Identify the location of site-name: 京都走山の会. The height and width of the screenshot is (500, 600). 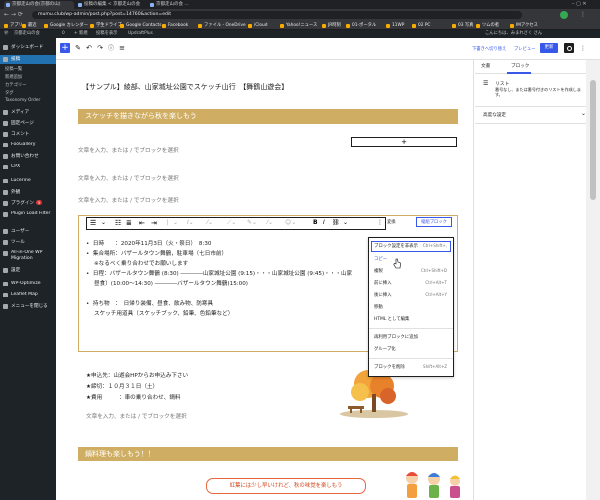
(27, 34).